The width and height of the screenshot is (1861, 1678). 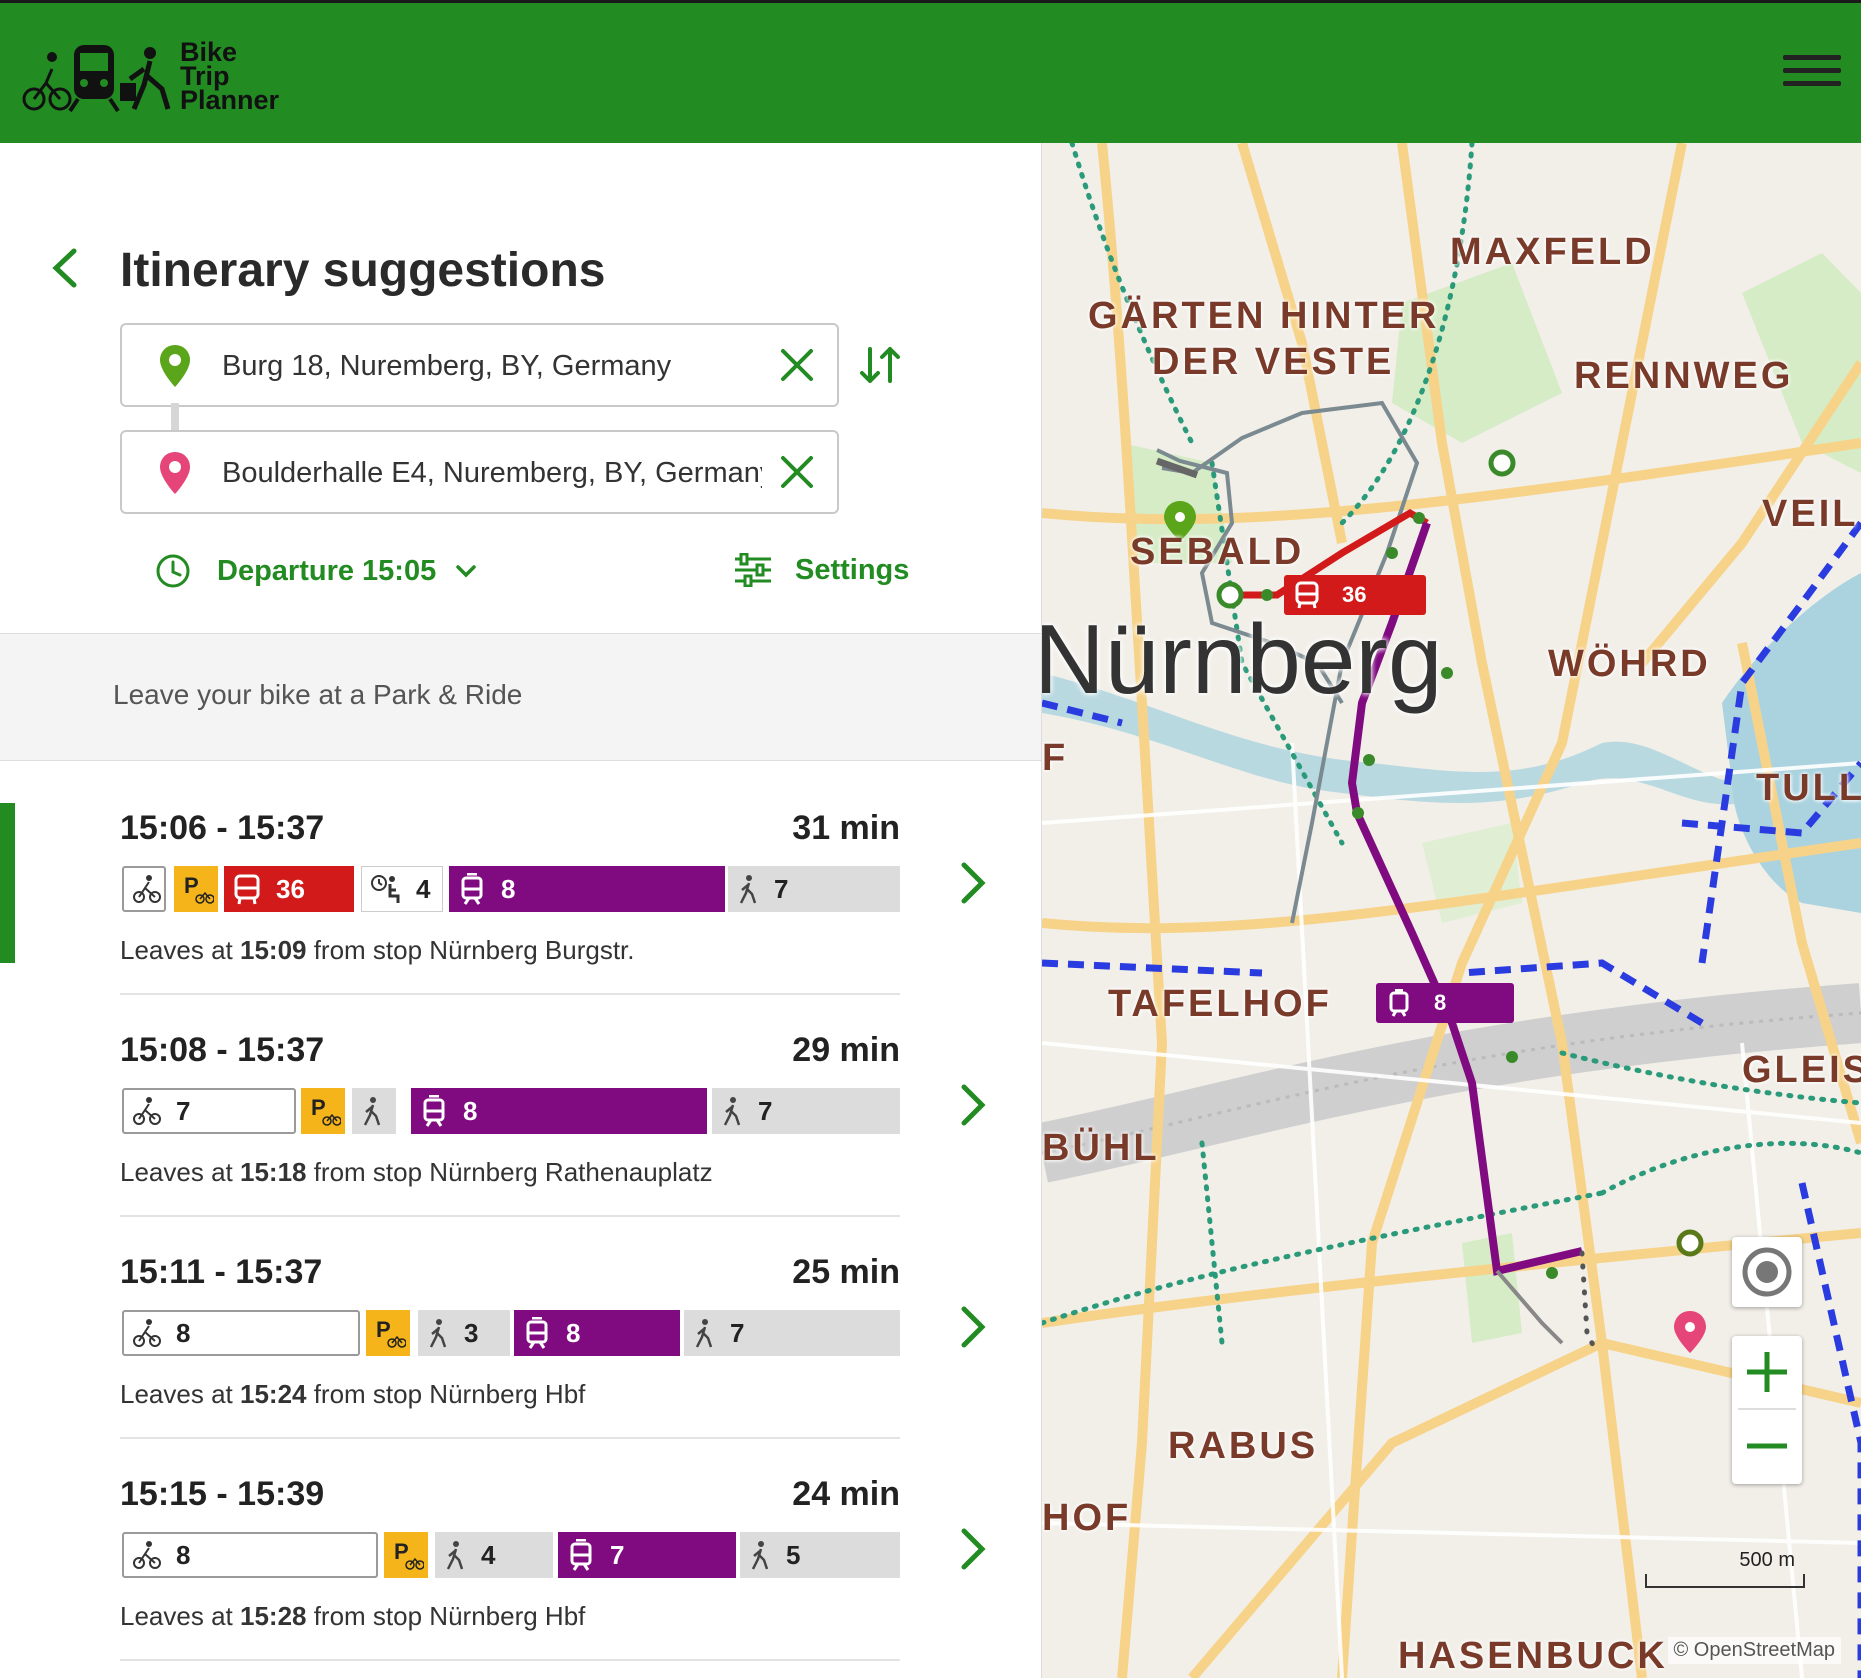 I want to click on zoom-control, so click(x=1767, y=1410).